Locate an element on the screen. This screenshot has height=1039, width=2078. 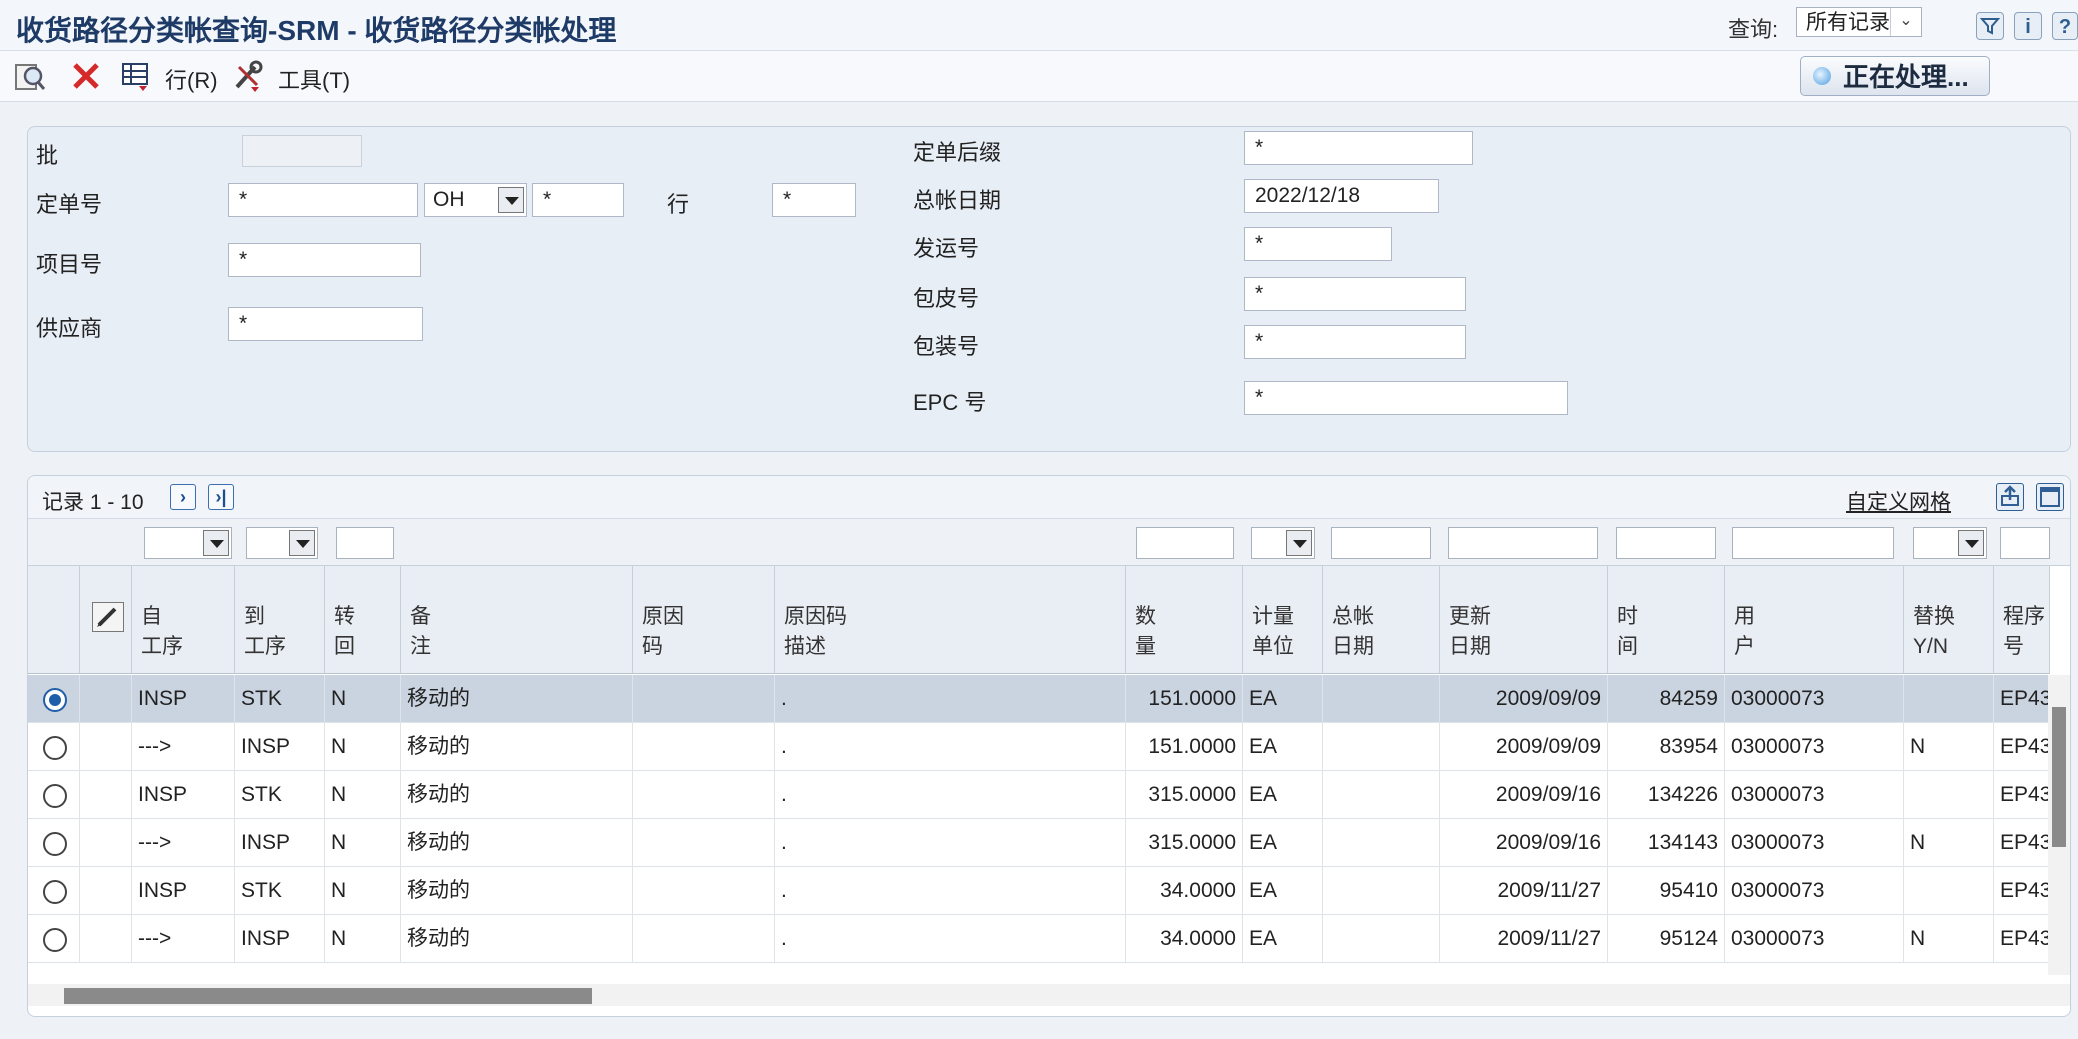
next-page-icon: › is located at coordinates (183, 497).